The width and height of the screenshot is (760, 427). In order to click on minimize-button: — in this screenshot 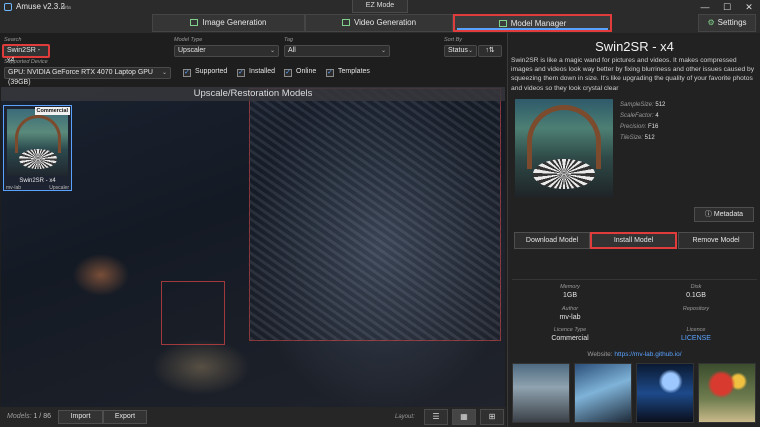, I will do `click(705, 7)`.